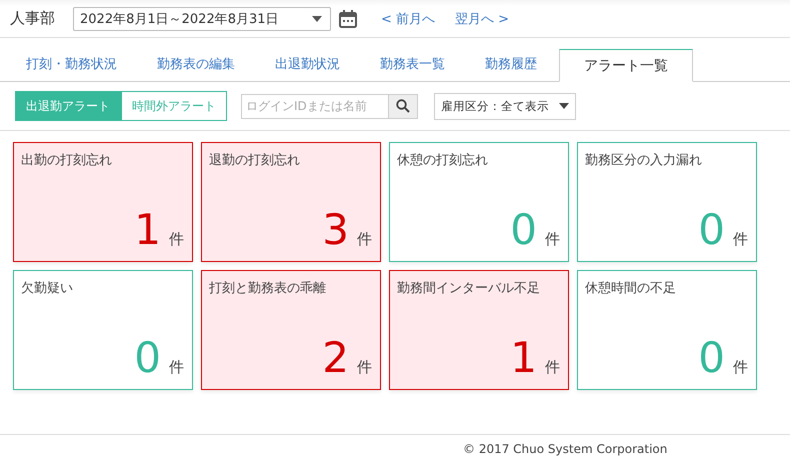 This screenshot has height=470, width=790. What do you see at coordinates (291, 202) in the screenshot?
I see `alert-card: 退勤の打刻忘れ 3 件` at bounding box center [291, 202].